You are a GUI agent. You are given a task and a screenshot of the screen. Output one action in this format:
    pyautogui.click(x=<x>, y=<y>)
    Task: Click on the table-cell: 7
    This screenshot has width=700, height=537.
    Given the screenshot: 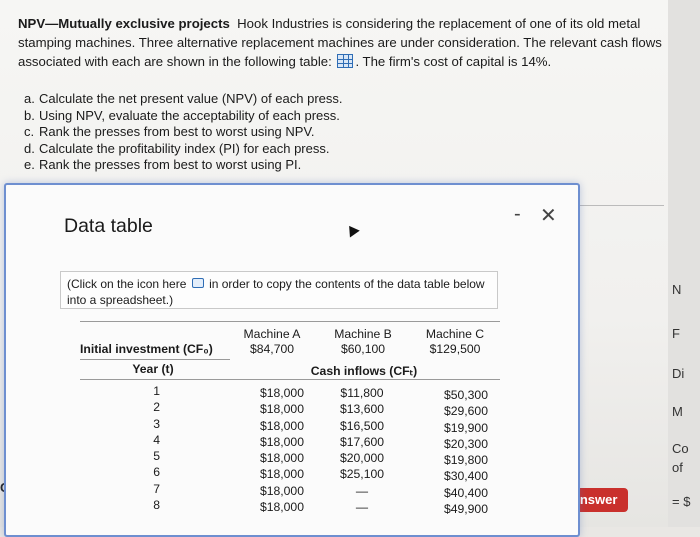 What is the action you would take?
    pyautogui.click(x=156, y=488)
    